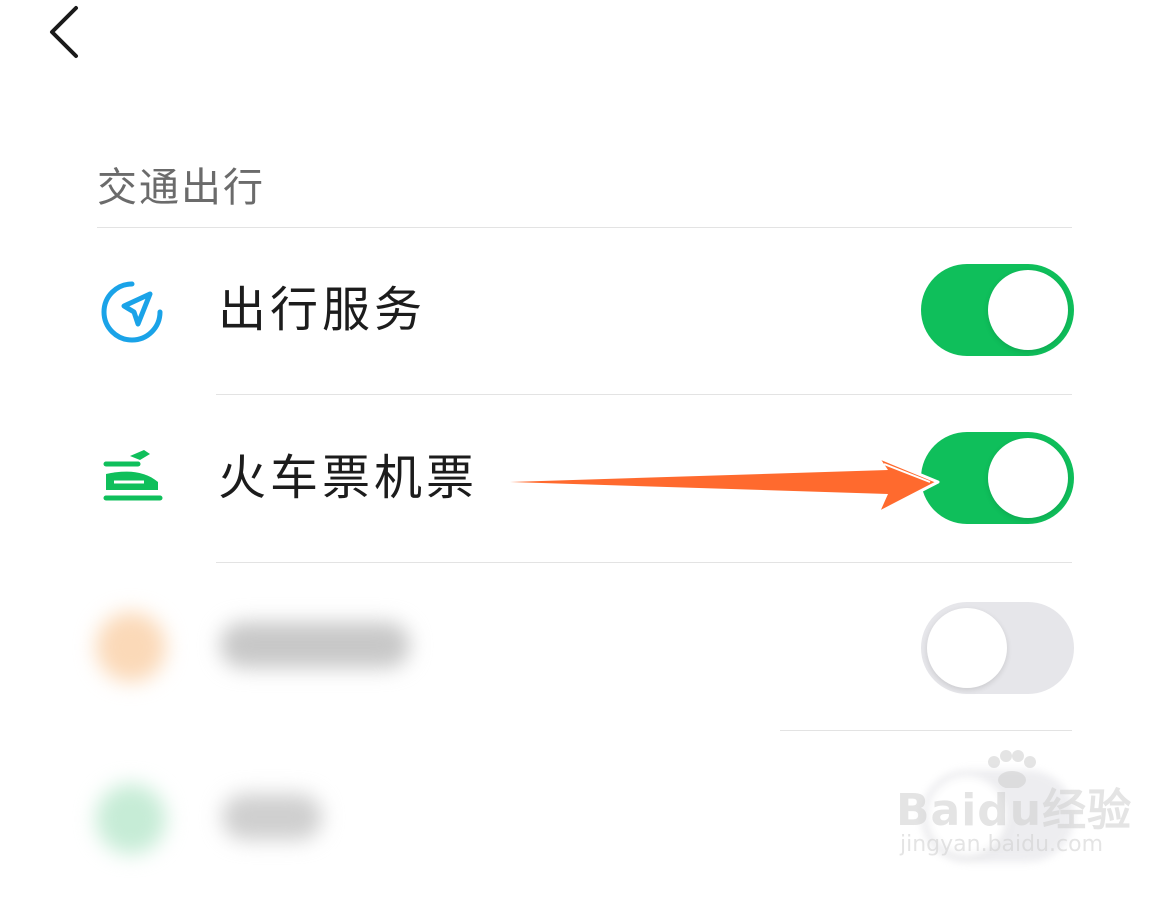 Image resolution: width=1170 pixels, height=898 pixels. I want to click on chevron-left-icon, so click(64, 32).